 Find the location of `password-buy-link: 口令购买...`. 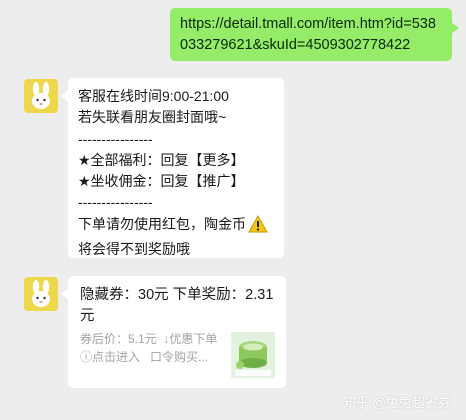

password-buy-link: 口令购买... is located at coordinates (179, 357).